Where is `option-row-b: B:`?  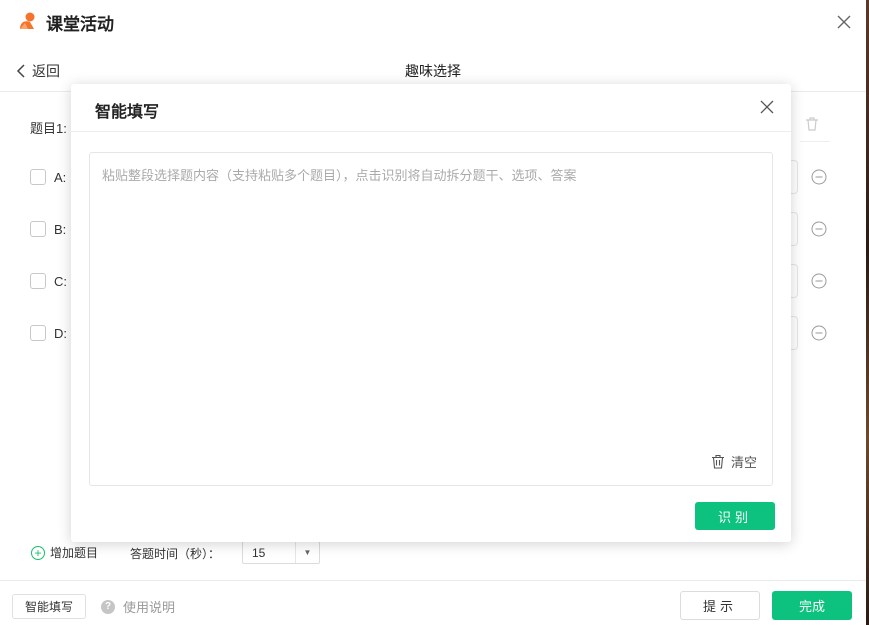
option-row-b: B: is located at coordinates (48, 229).